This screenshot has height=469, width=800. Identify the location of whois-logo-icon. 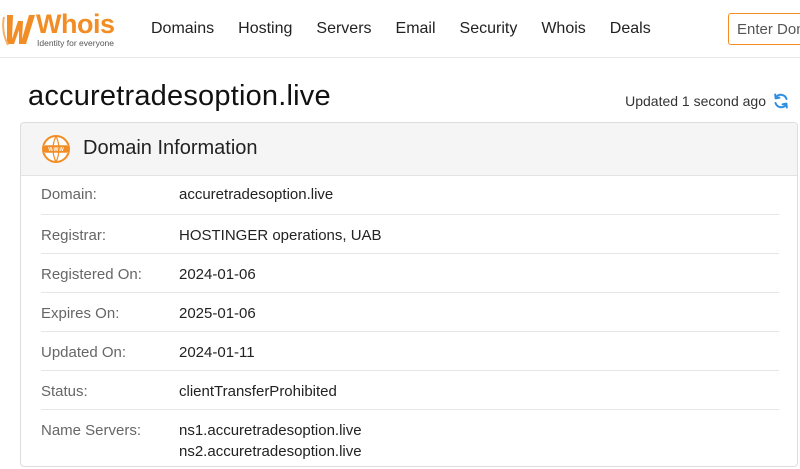
(18, 30).